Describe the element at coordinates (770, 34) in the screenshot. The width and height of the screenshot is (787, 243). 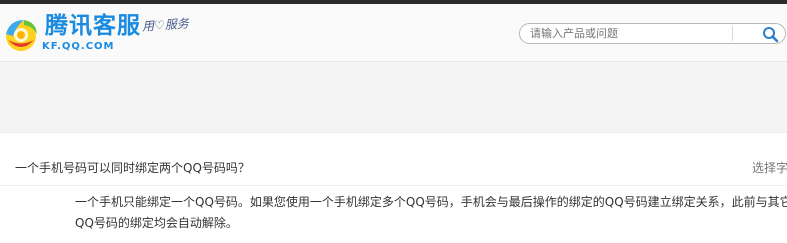
I see `search-icon` at that location.